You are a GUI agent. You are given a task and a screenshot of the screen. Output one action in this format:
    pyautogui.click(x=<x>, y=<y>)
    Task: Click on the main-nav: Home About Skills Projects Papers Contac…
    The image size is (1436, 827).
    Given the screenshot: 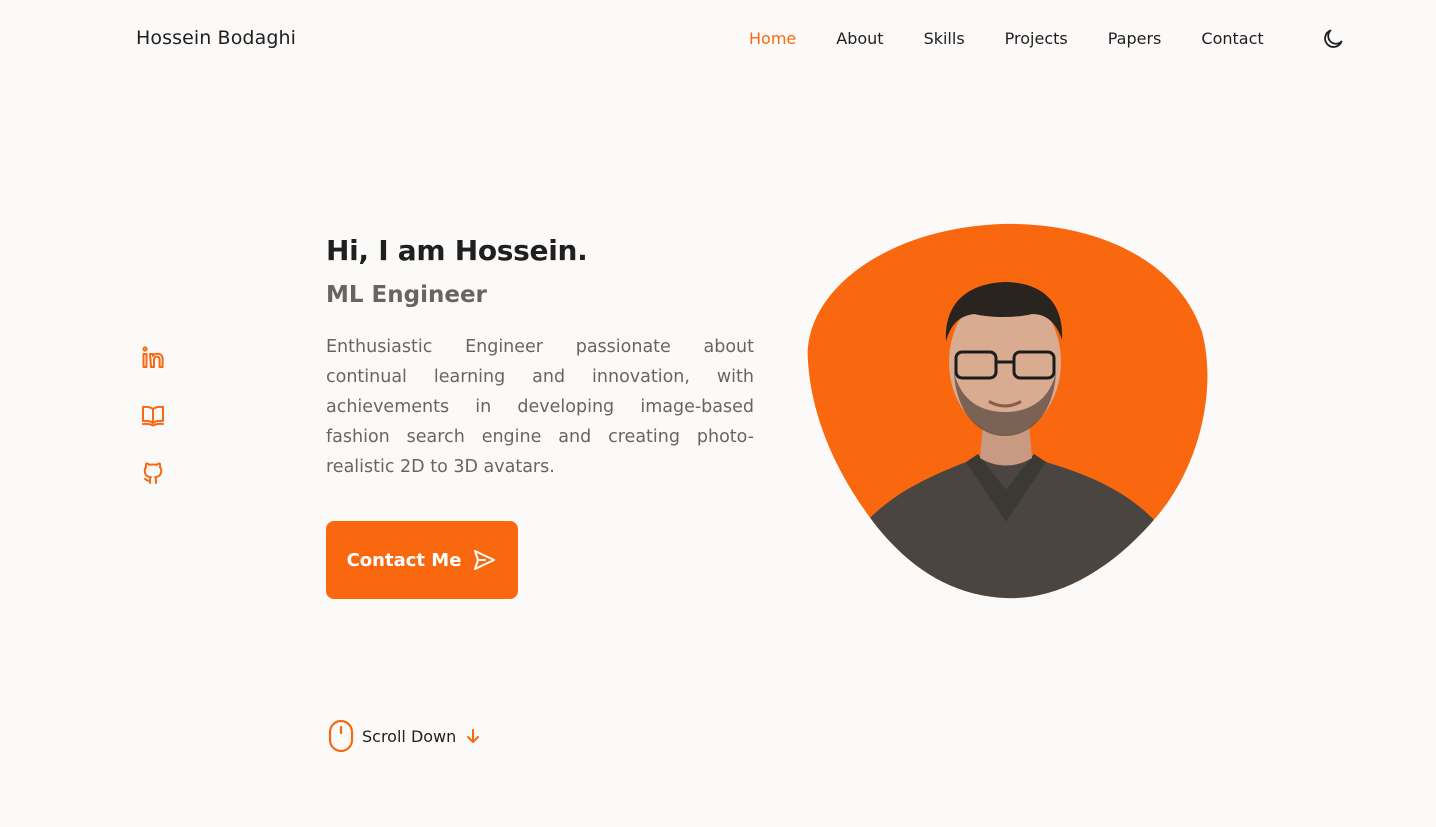 What is the action you would take?
    pyautogui.click(x=1026, y=38)
    